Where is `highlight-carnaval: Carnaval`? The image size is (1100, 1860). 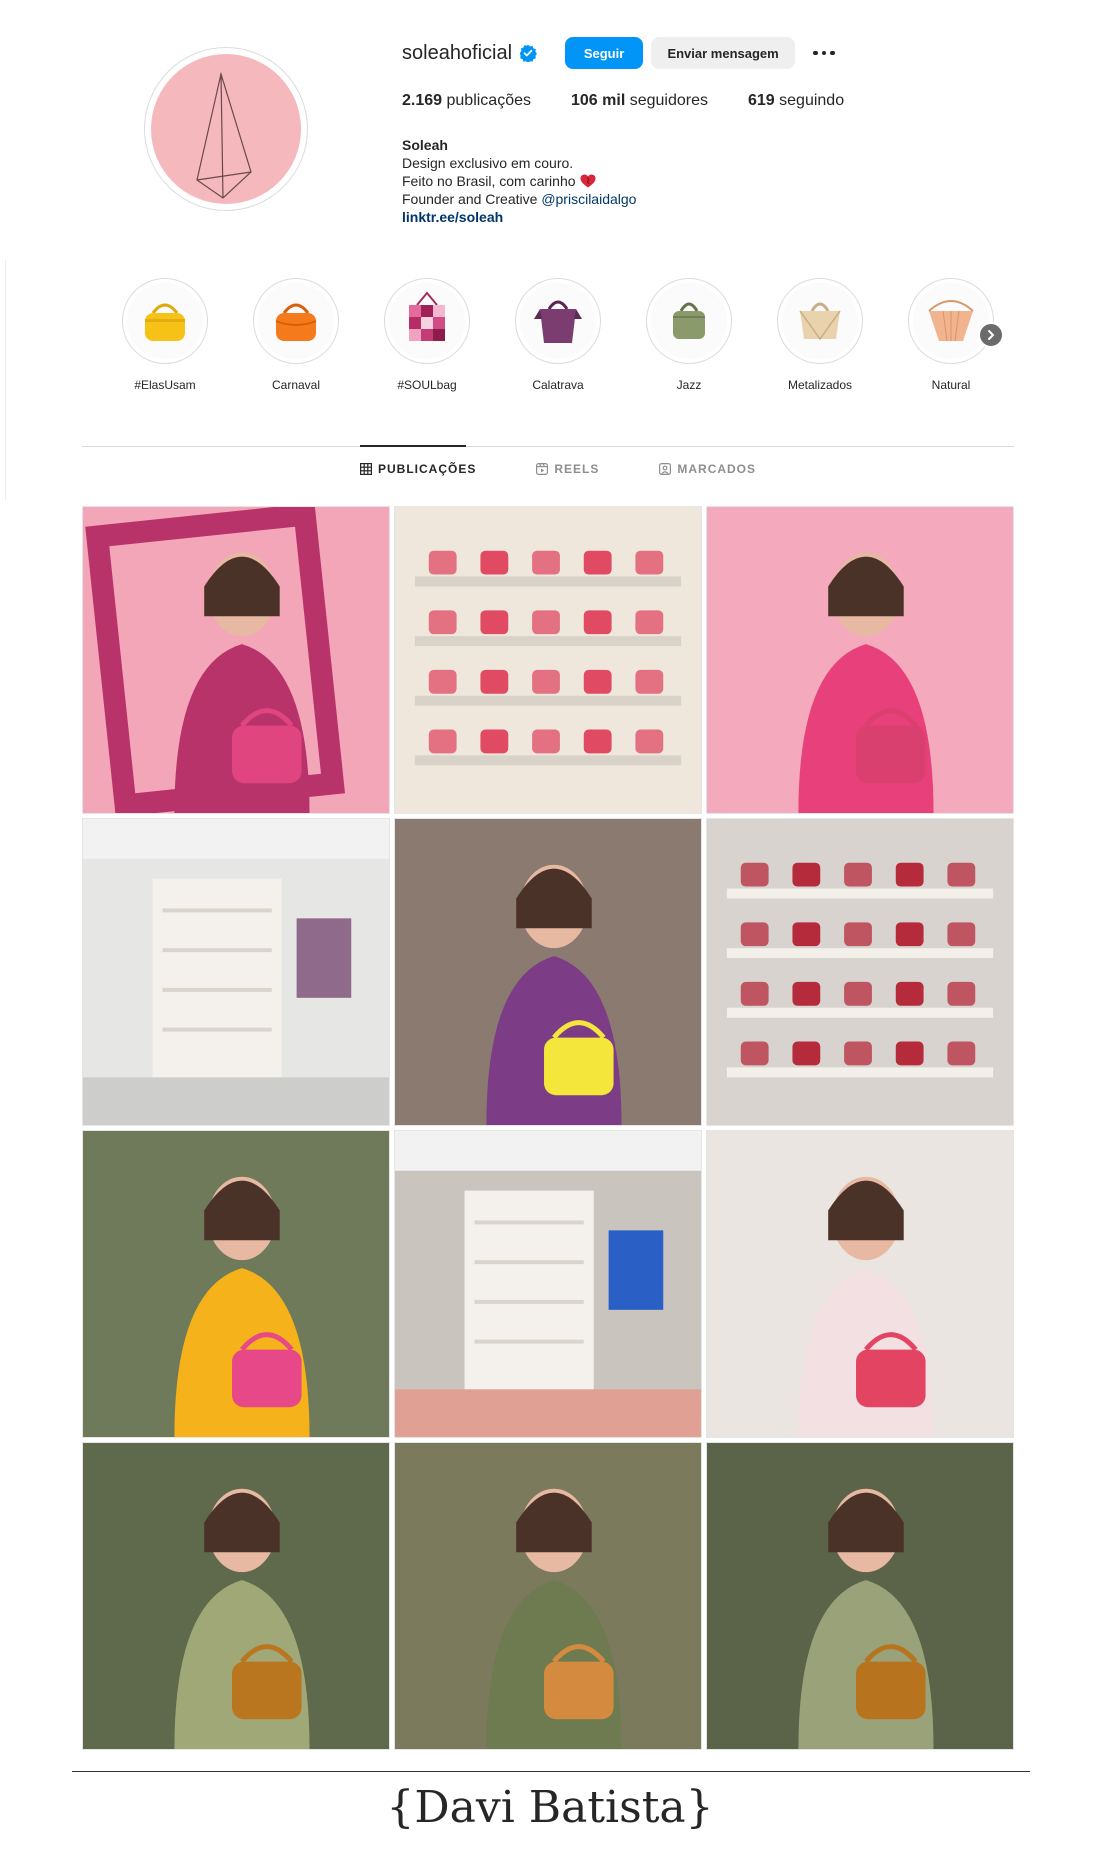
highlight-carnaval: Carnaval is located at coordinates (296, 335).